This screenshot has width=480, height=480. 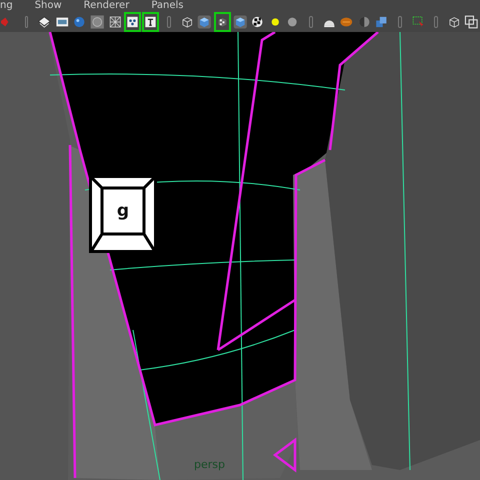 What do you see at coordinates (6, 5) in the screenshot?
I see `menu-item: ng` at bounding box center [6, 5].